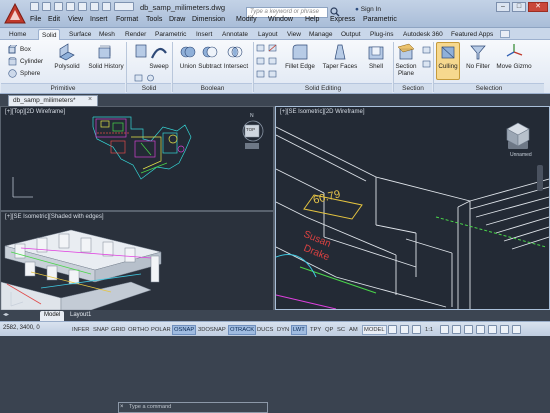 The image size is (550, 413). I want to click on toggle-am: AM, so click(353, 330).